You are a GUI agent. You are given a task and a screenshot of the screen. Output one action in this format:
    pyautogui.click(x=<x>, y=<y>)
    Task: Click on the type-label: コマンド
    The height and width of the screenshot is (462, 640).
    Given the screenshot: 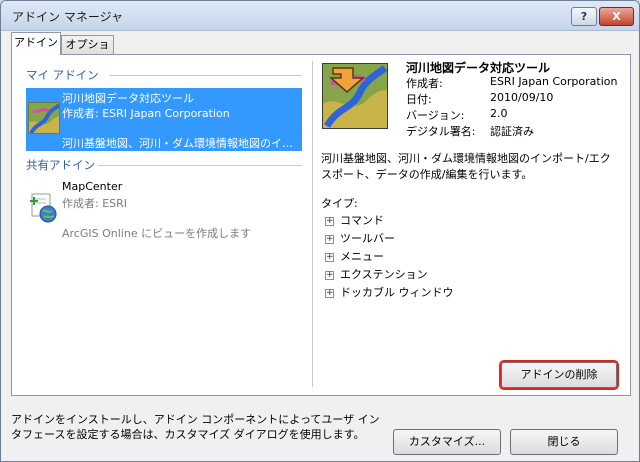 What is the action you would take?
    pyautogui.click(x=362, y=220)
    